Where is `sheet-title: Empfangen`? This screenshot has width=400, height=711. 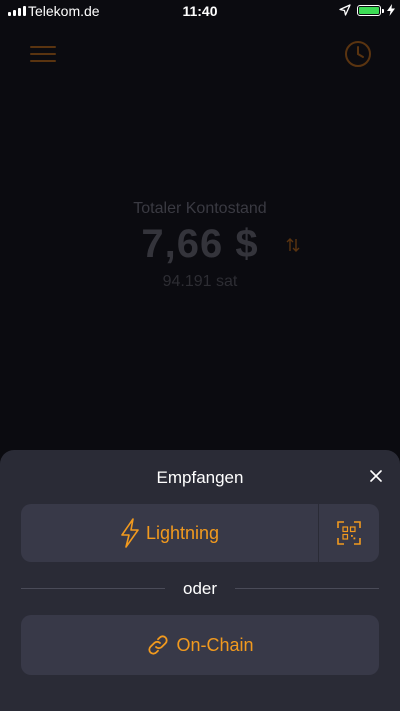
sheet-title: Empfangen is located at coordinates (200, 477).